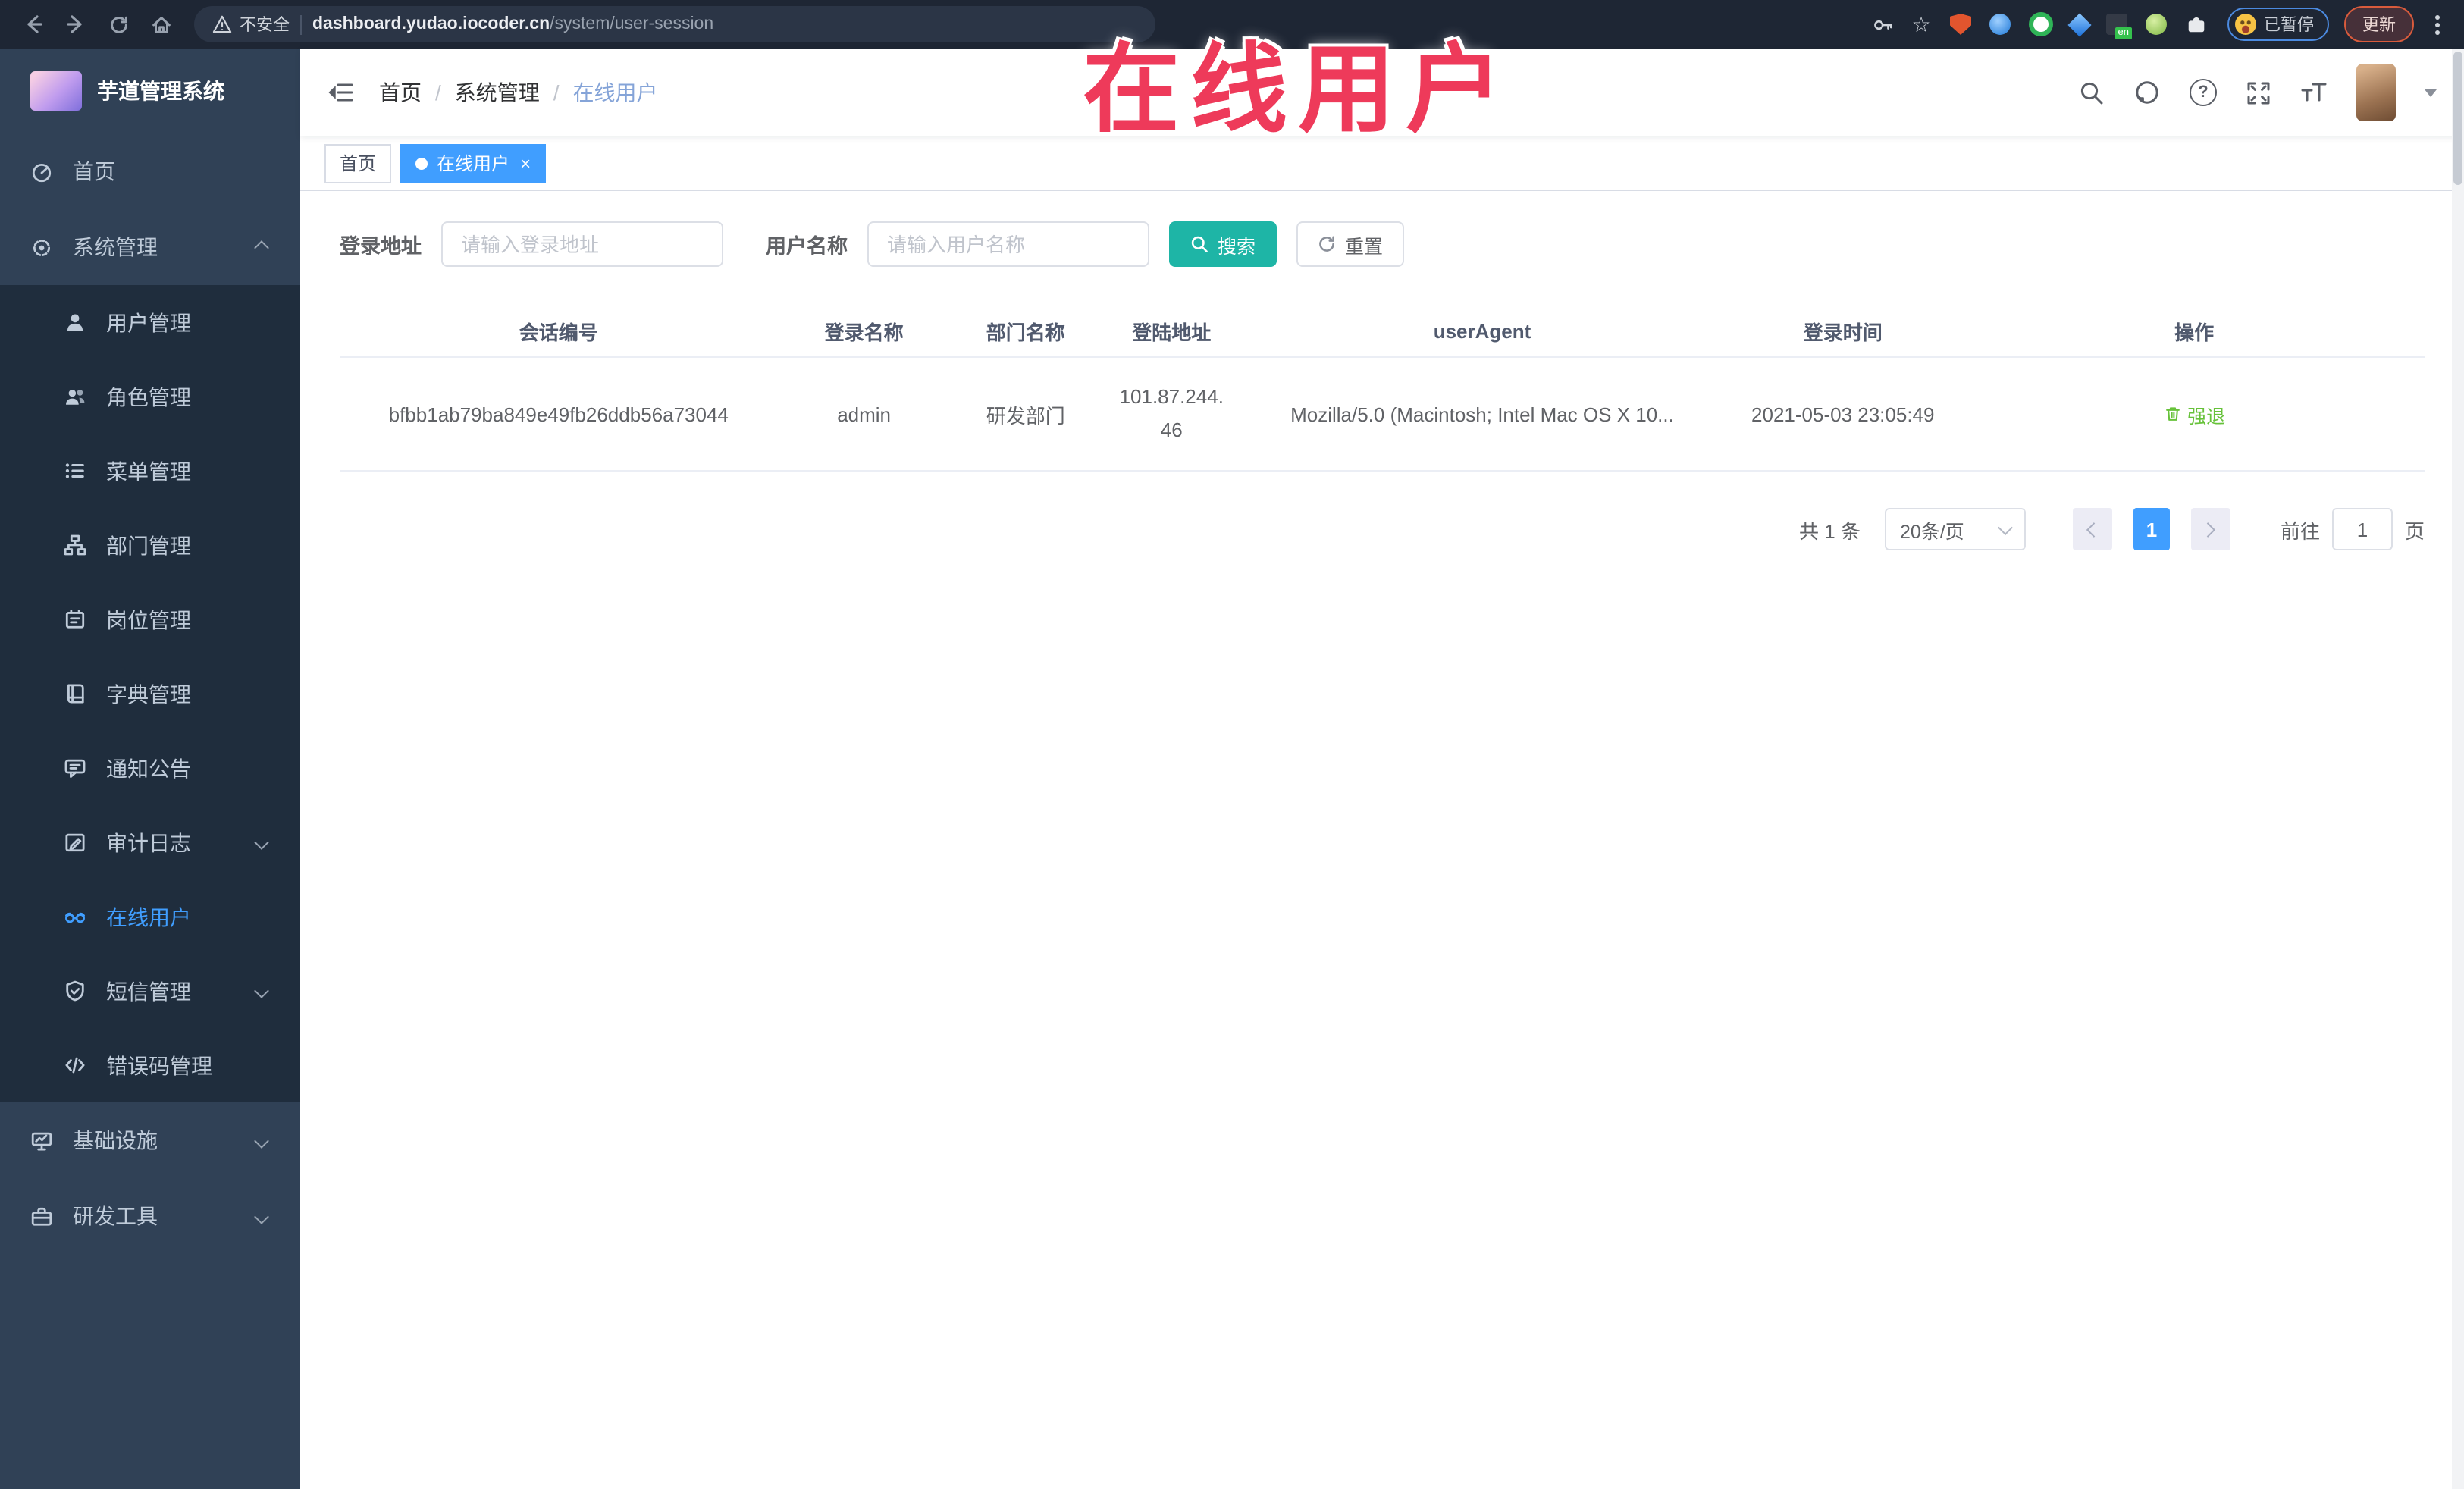  I want to click on chevron-down-icon, so click(261, 991).